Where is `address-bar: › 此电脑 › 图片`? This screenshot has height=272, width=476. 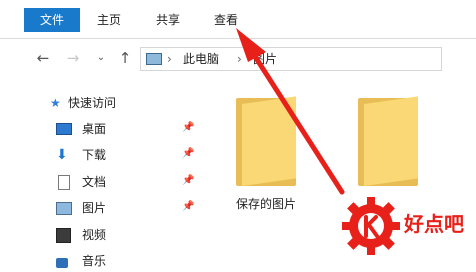
address-bar: › 此电脑 › 图片 is located at coordinates (291, 59).